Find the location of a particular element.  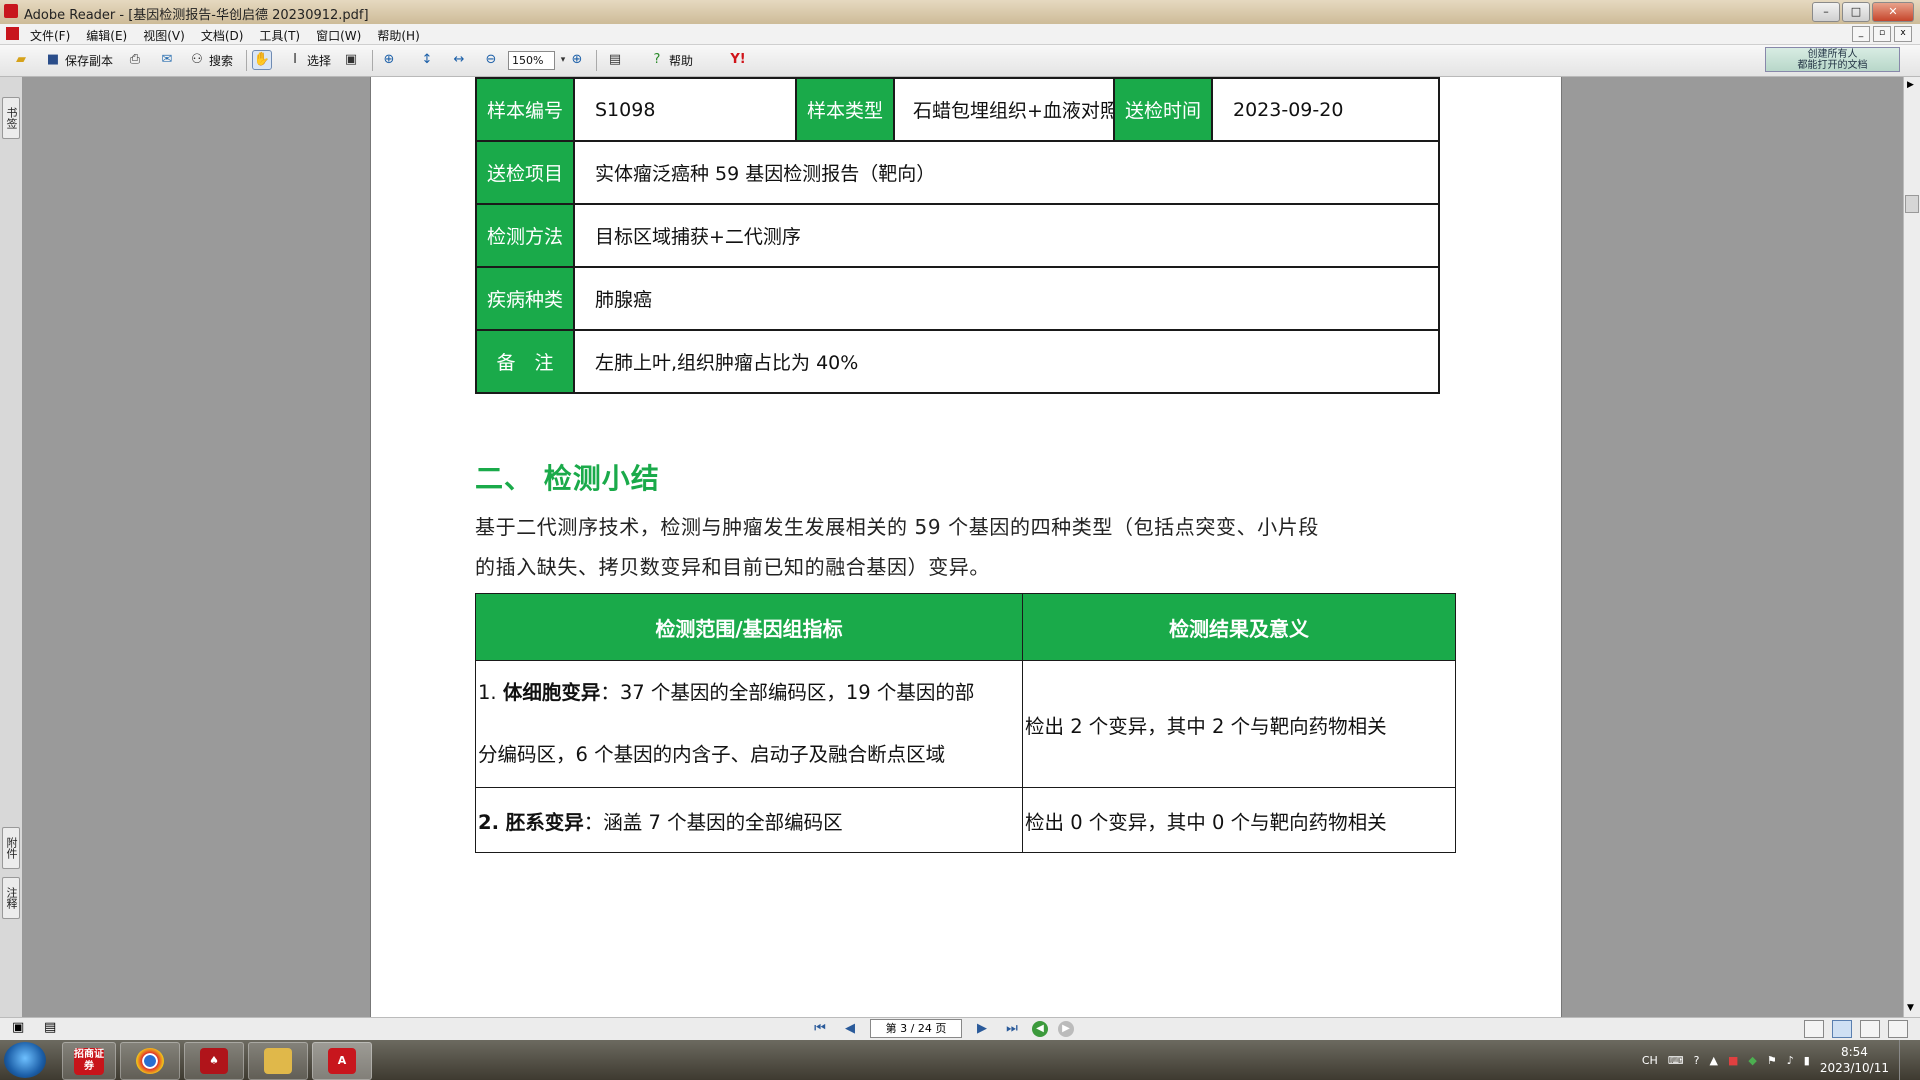

binoculars-icon: ⚇ is located at coordinates (197, 59).